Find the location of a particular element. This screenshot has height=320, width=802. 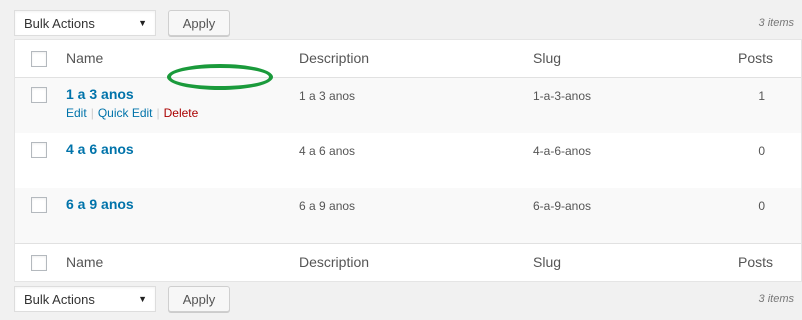

term-posts-count: 1 is located at coordinates (761, 96).